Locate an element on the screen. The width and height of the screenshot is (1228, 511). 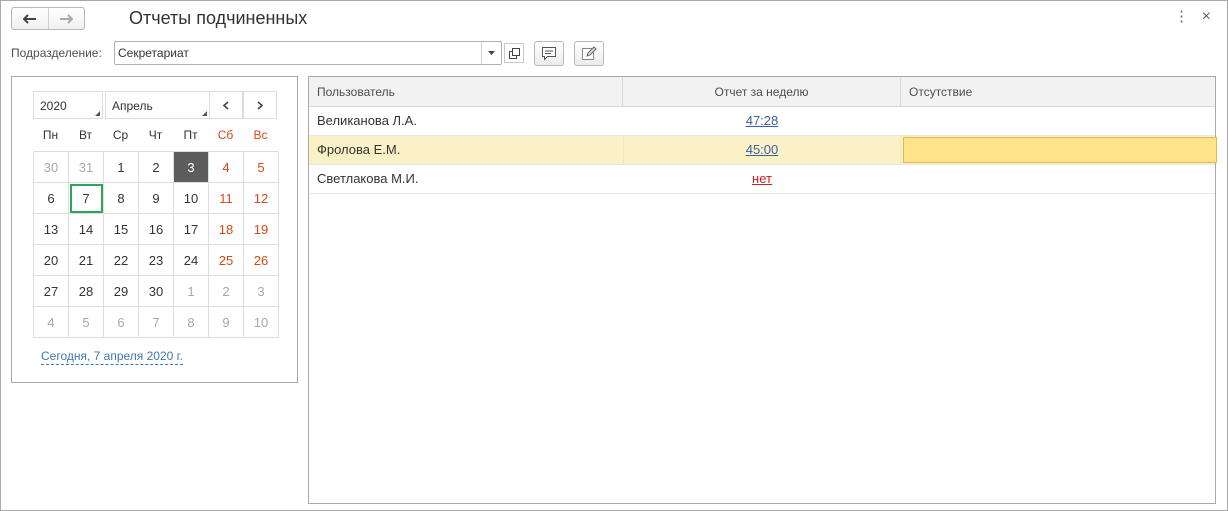
edit-icon is located at coordinates (589, 53).